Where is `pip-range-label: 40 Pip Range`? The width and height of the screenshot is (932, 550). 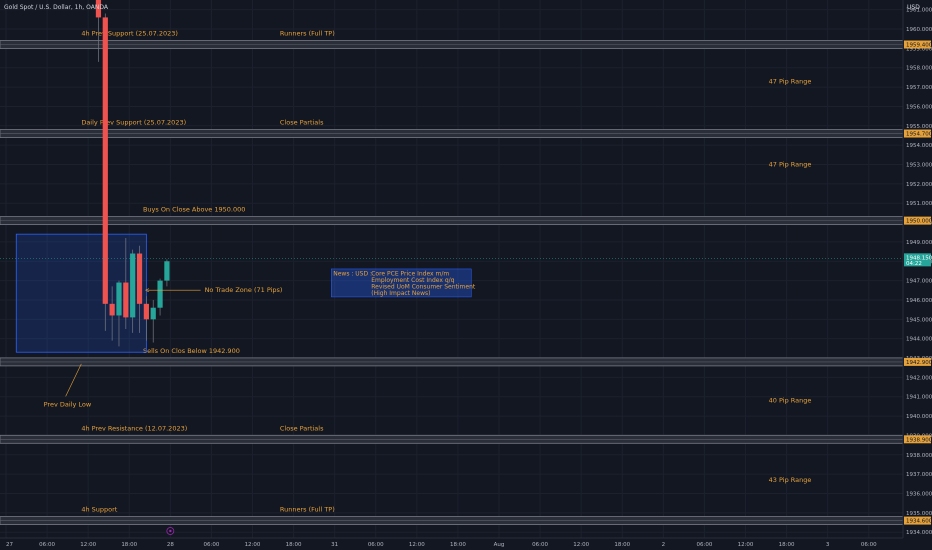 pip-range-label: 40 Pip Range is located at coordinates (790, 401).